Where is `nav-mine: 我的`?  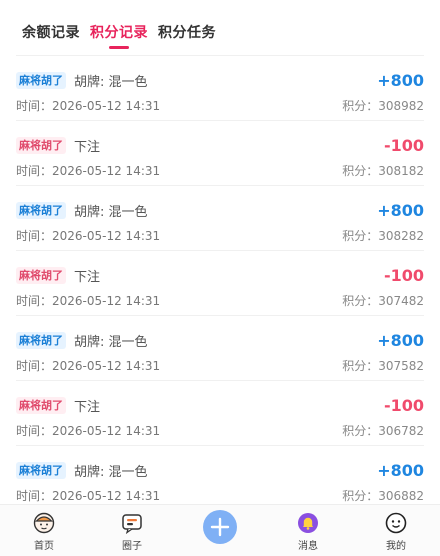
nav-mine: 我的 is located at coordinates (396, 530).